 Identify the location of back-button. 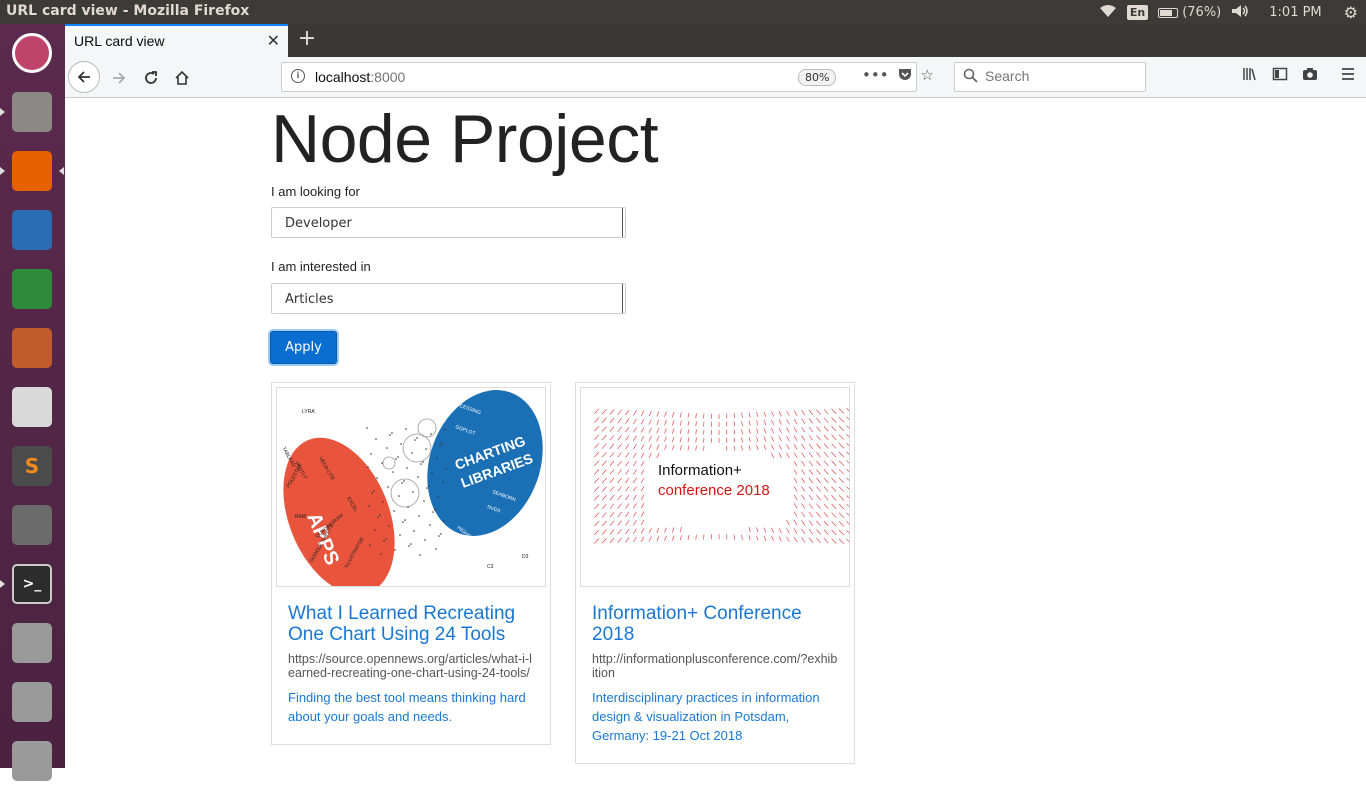
(84, 77).